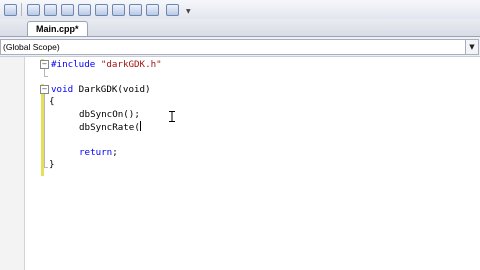 The width and height of the screenshot is (480, 270). What do you see at coordinates (118, 10) in the screenshot?
I see `paste-icon` at bounding box center [118, 10].